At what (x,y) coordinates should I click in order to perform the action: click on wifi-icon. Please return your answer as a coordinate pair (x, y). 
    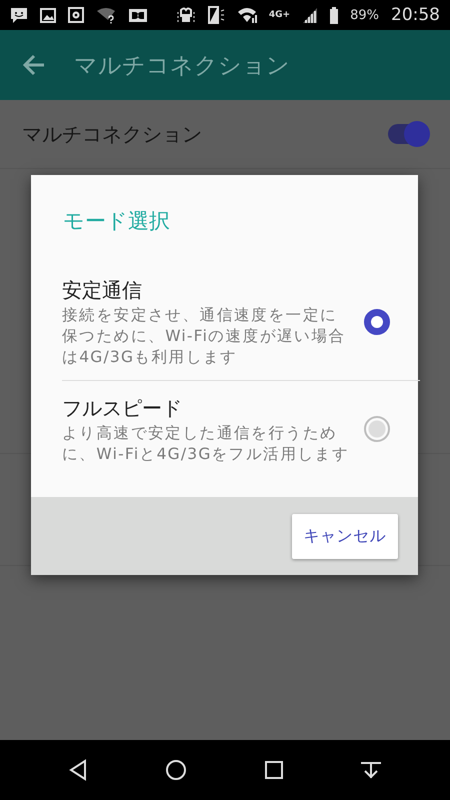
    Looking at the image, I should click on (246, 15).